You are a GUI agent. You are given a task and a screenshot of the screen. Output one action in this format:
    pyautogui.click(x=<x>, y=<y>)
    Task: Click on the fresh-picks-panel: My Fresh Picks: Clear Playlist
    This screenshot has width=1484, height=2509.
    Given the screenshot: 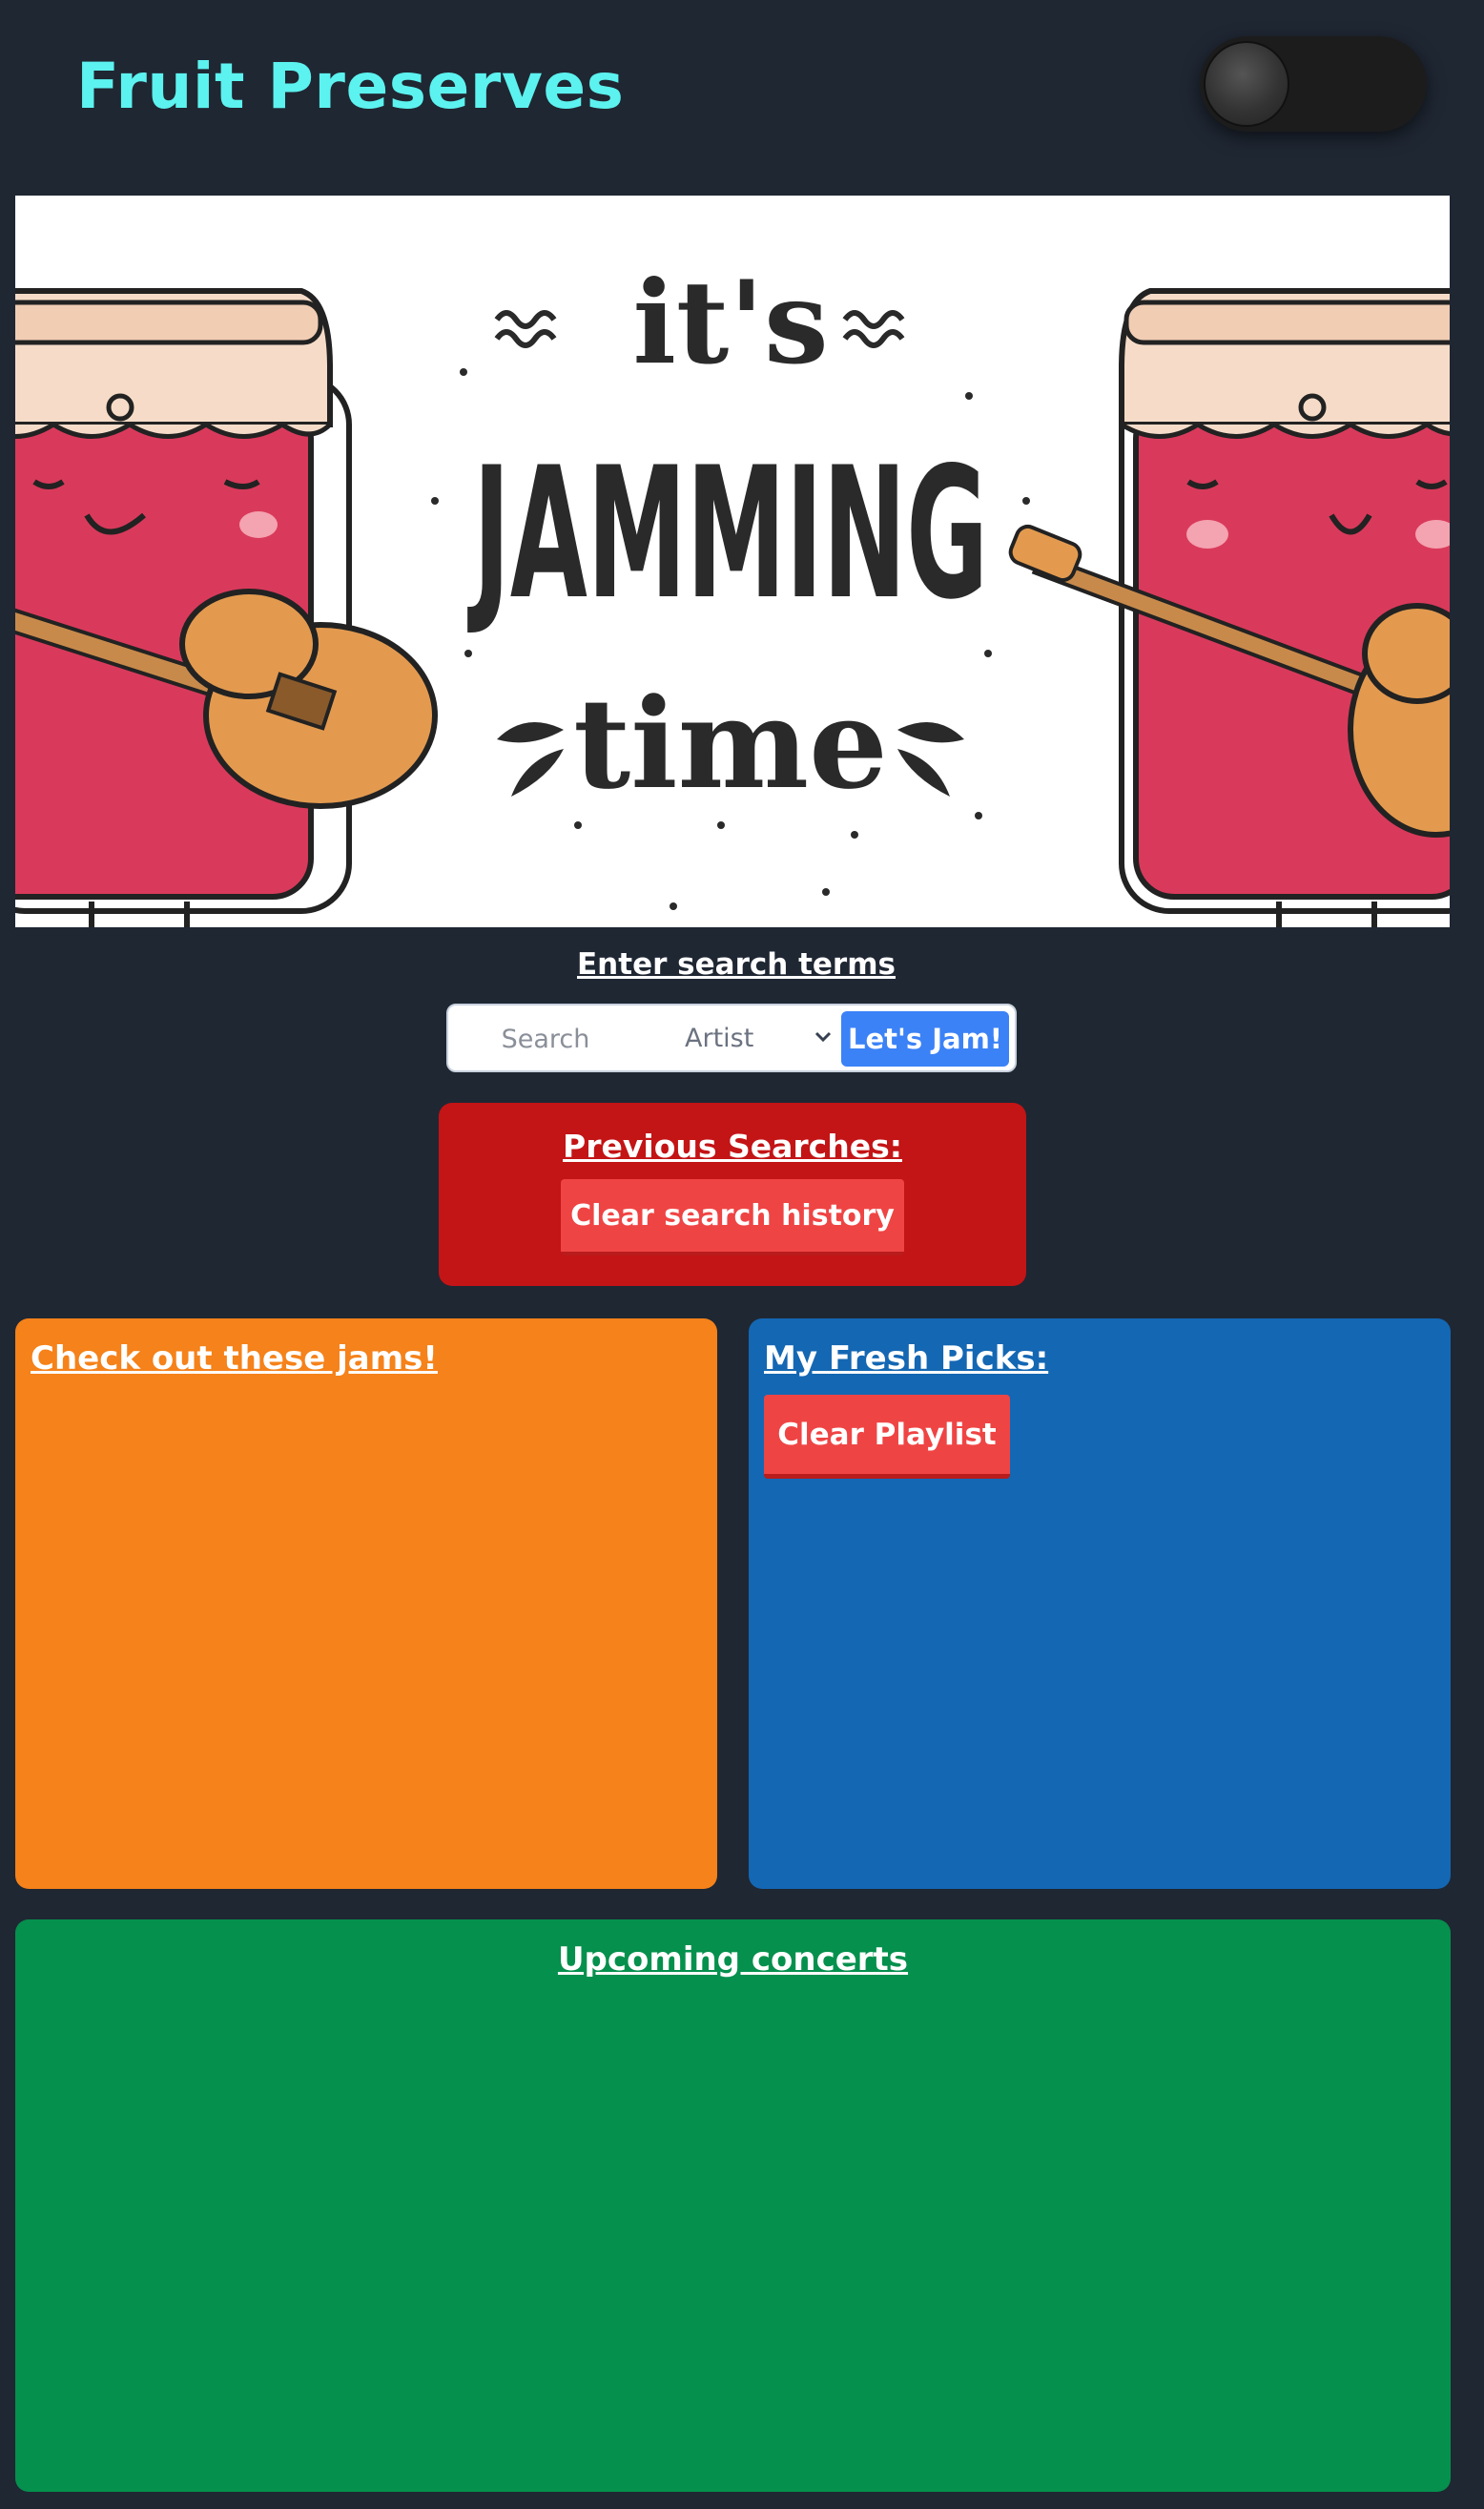 What is the action you would take?
    pyautogui.click(x=1100, y=1603)
    